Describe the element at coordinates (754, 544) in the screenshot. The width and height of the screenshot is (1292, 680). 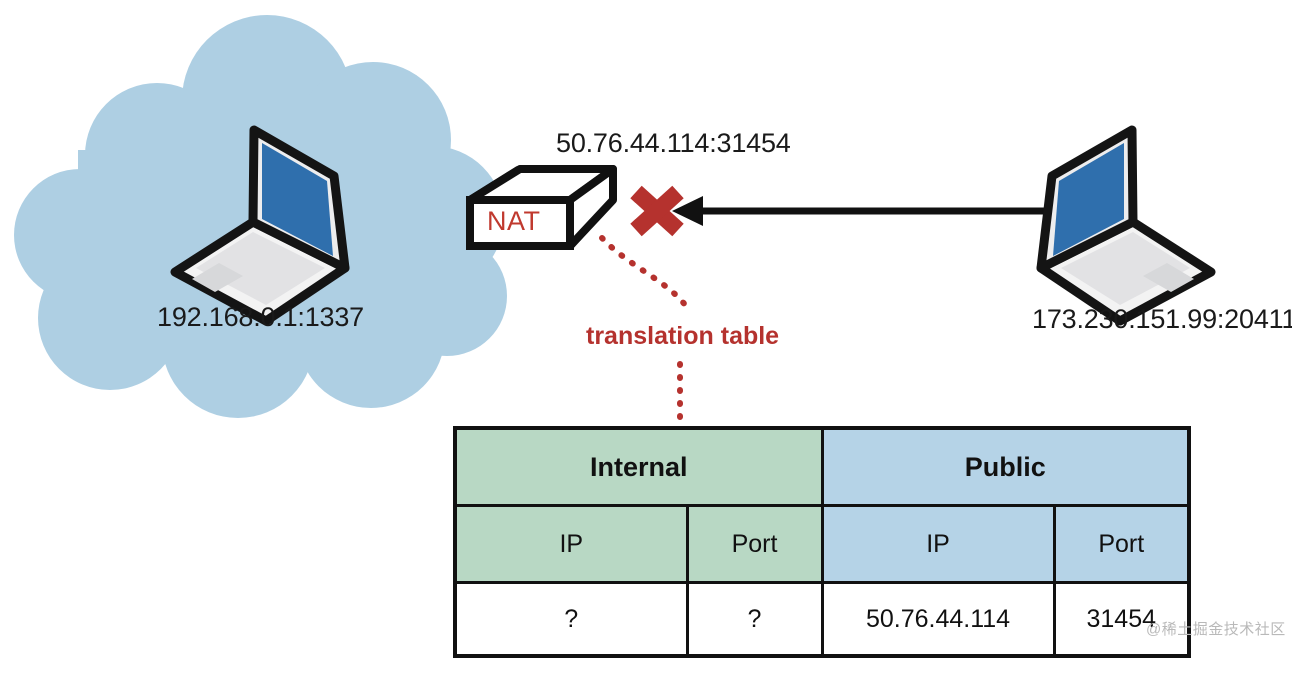
I see `column-header-internal-port: Port` at that location.